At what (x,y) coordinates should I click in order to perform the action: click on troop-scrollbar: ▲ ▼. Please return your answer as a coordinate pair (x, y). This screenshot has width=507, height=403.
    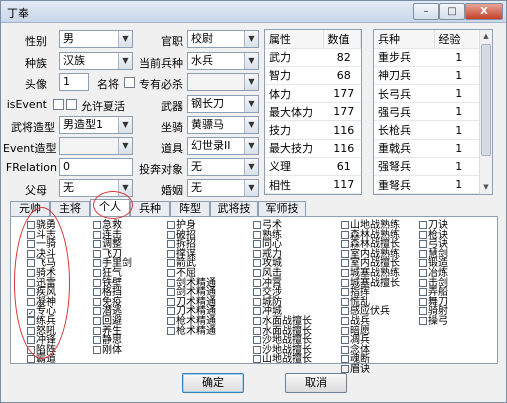
    Looking at the image, I should click on (485, 112).